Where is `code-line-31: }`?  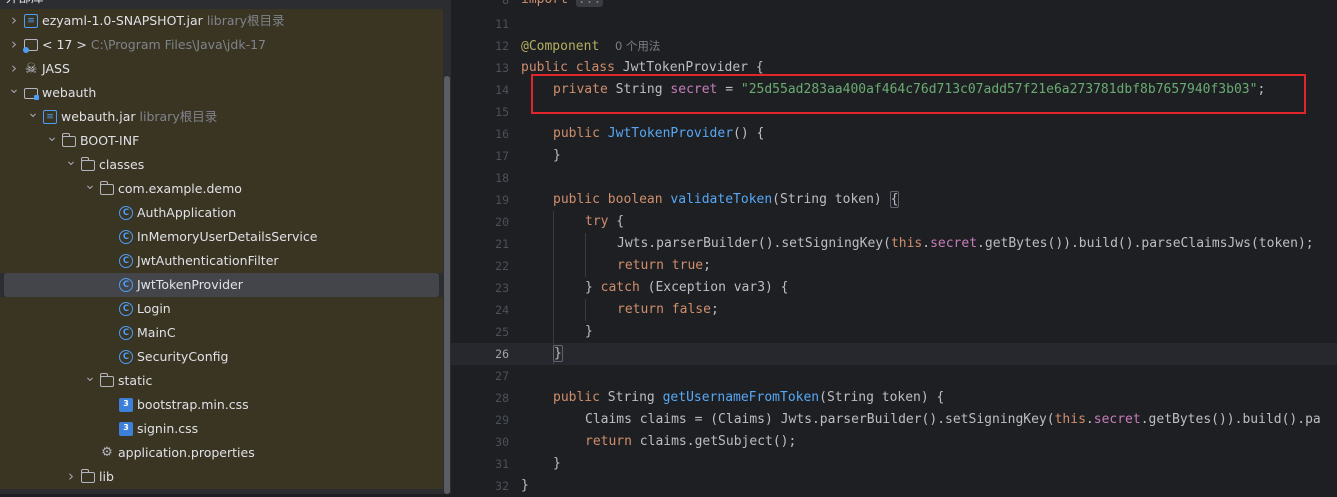
code-line-31: } is located at coordinates (557, 464).